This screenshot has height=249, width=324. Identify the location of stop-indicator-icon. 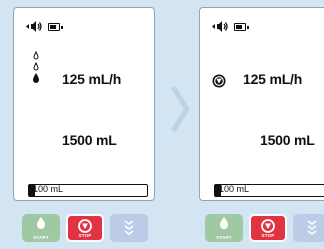
(219, 81).